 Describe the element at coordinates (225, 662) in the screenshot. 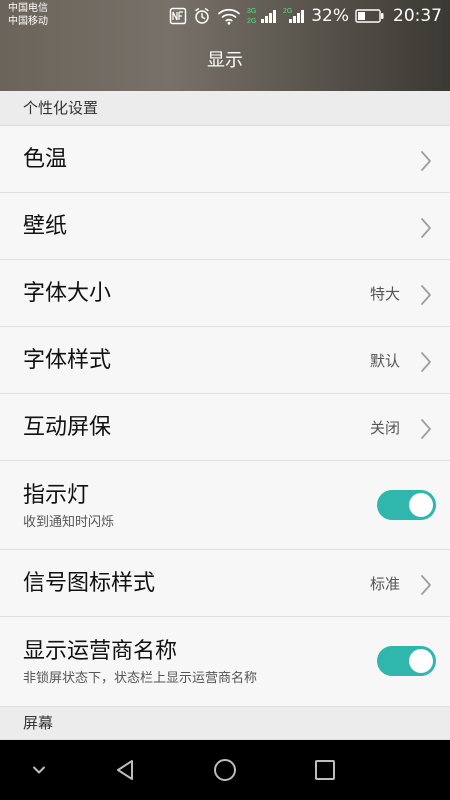

I see `setting-row-show-carrier-name: 显示运营商名称 非锁屏状态下，状态栏上显示运营商名称` at that location.